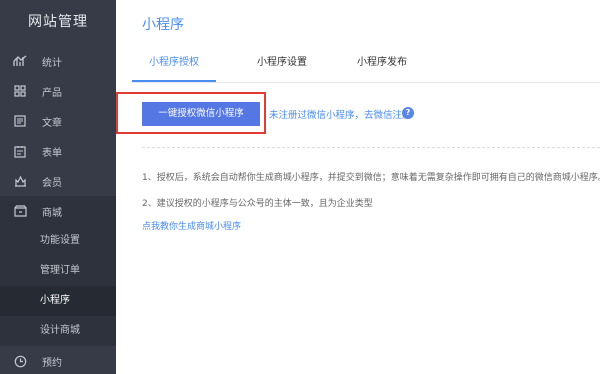  I want to click on sidebar-item-label: 表单, so click(52, 153).